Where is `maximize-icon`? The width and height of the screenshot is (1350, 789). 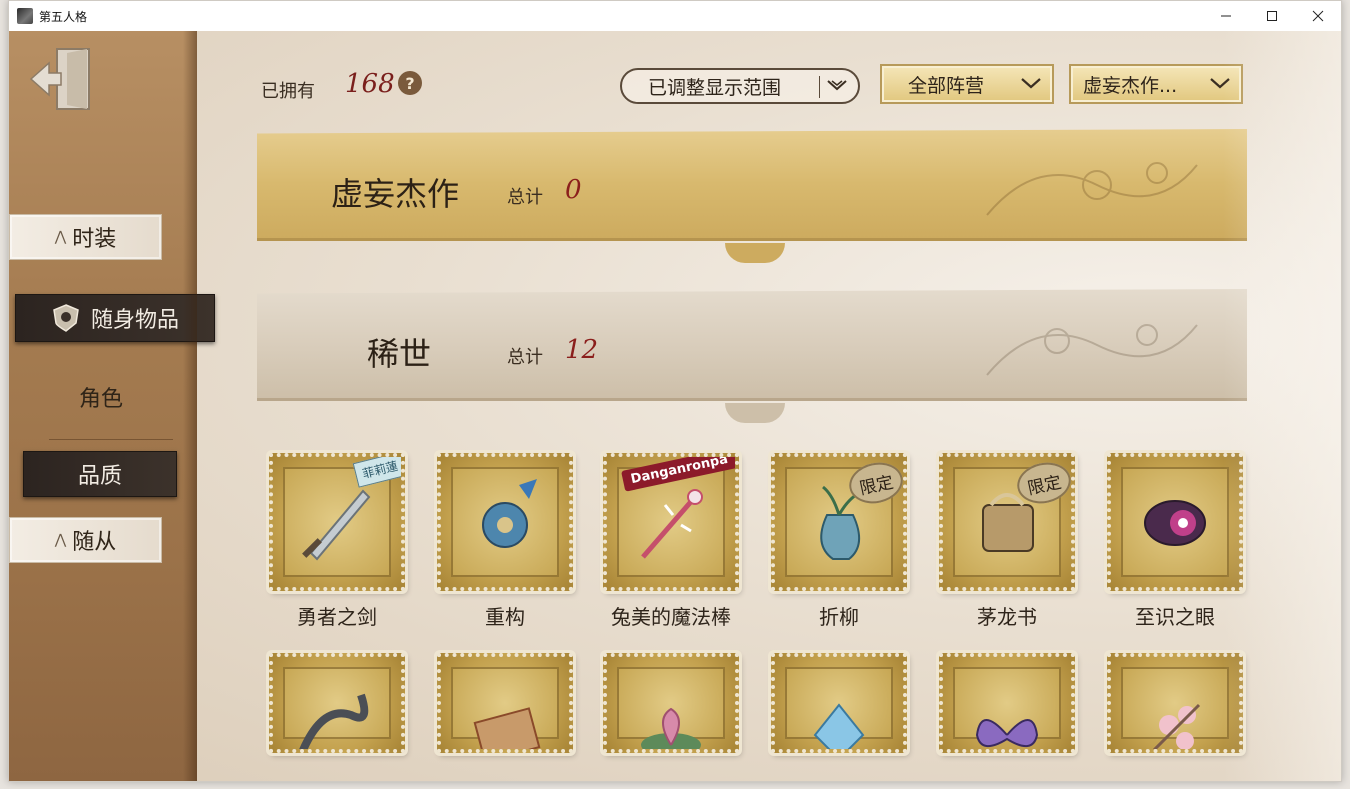 maximize-icon is located at coordinates (1272, 16).